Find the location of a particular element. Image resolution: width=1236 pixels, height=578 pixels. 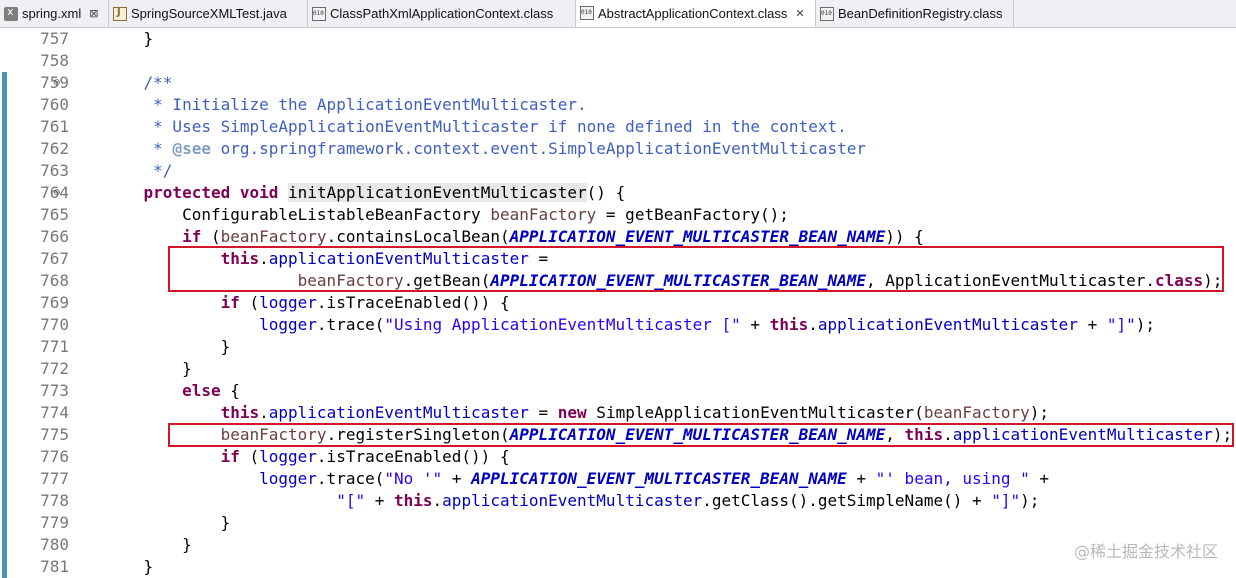

line-number: 775 is located at coordinates (54, 434).